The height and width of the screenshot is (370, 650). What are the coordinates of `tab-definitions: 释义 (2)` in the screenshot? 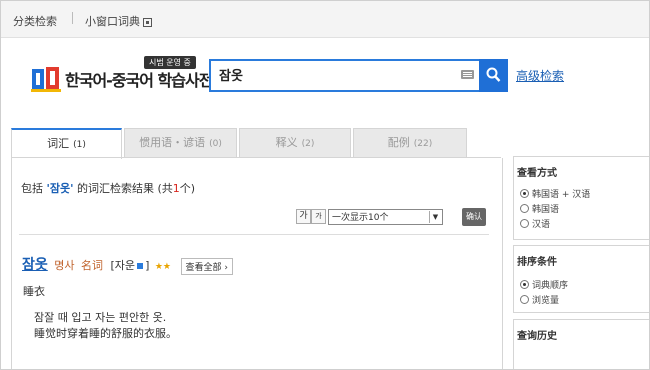 It's located at (295, 142).